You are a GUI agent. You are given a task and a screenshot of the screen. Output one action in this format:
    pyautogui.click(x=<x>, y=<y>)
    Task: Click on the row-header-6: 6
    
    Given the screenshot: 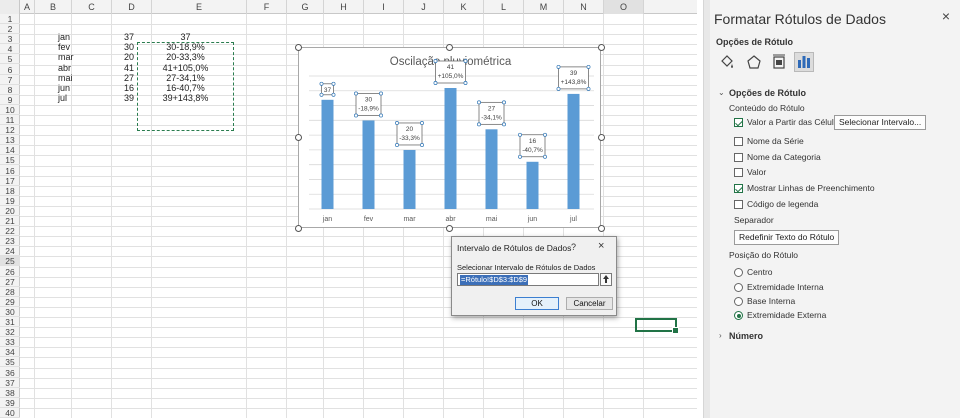 What is the action you would take?
    pyautogui.click(x=10, y=70)
    